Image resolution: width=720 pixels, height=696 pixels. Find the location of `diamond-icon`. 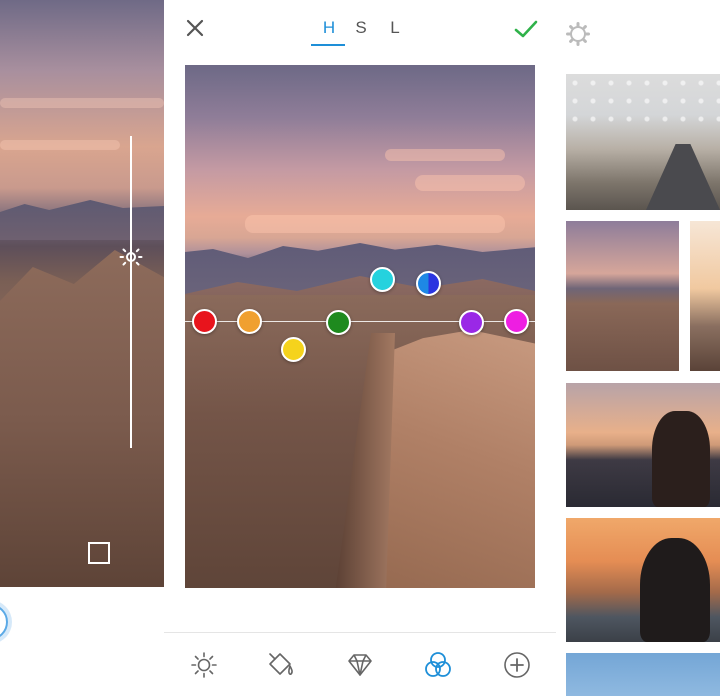

diamond-icon is located at coordinates (360, 665).